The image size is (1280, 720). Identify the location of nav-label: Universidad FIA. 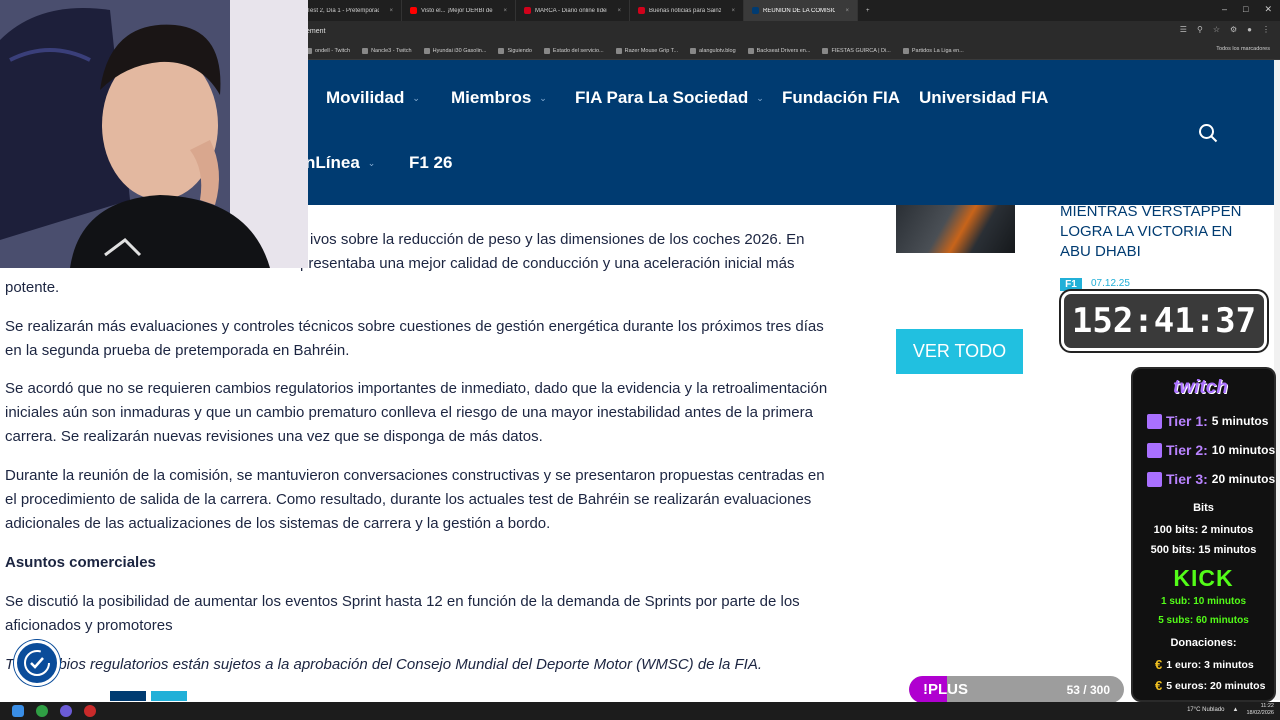
(984, 97).